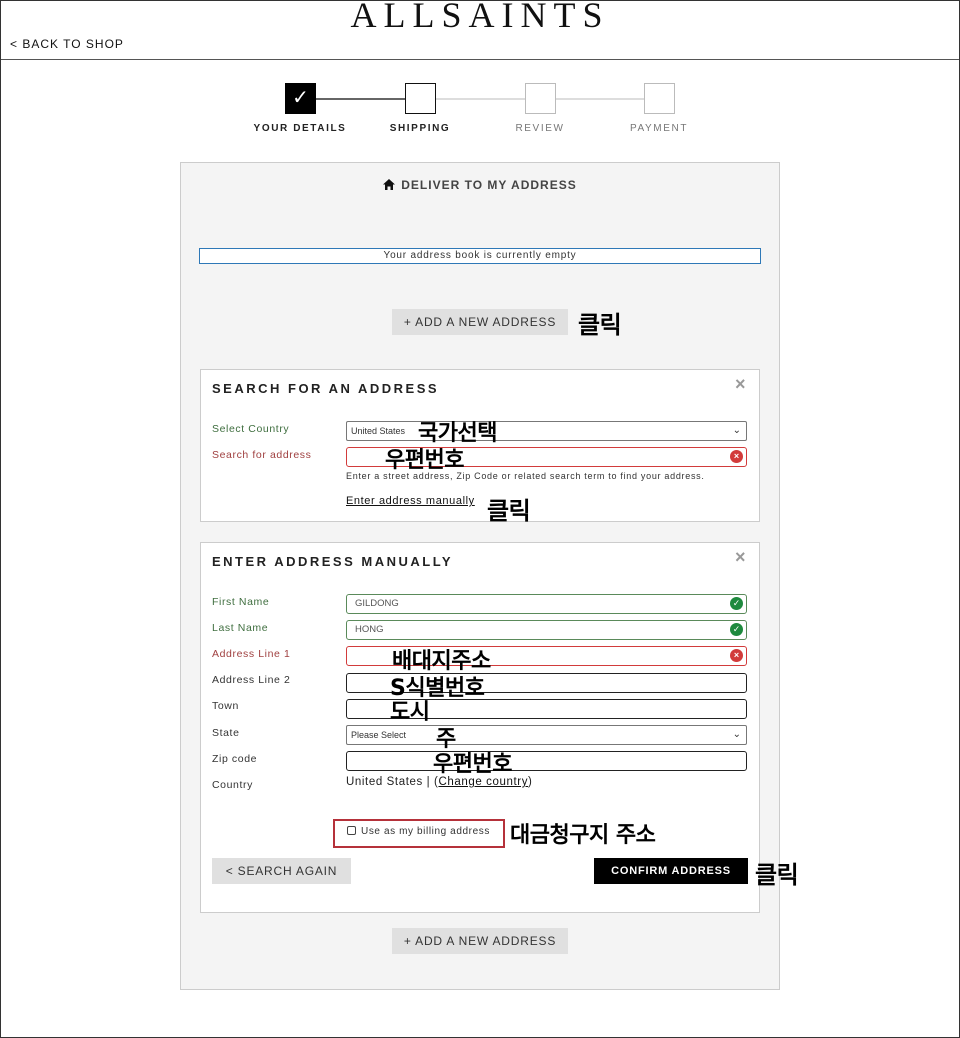  What do you see at coordinates (480, 256) in the screenshot?
I see `address-book-notice: Your address book is currently empty` at bounding box center [480, 256].